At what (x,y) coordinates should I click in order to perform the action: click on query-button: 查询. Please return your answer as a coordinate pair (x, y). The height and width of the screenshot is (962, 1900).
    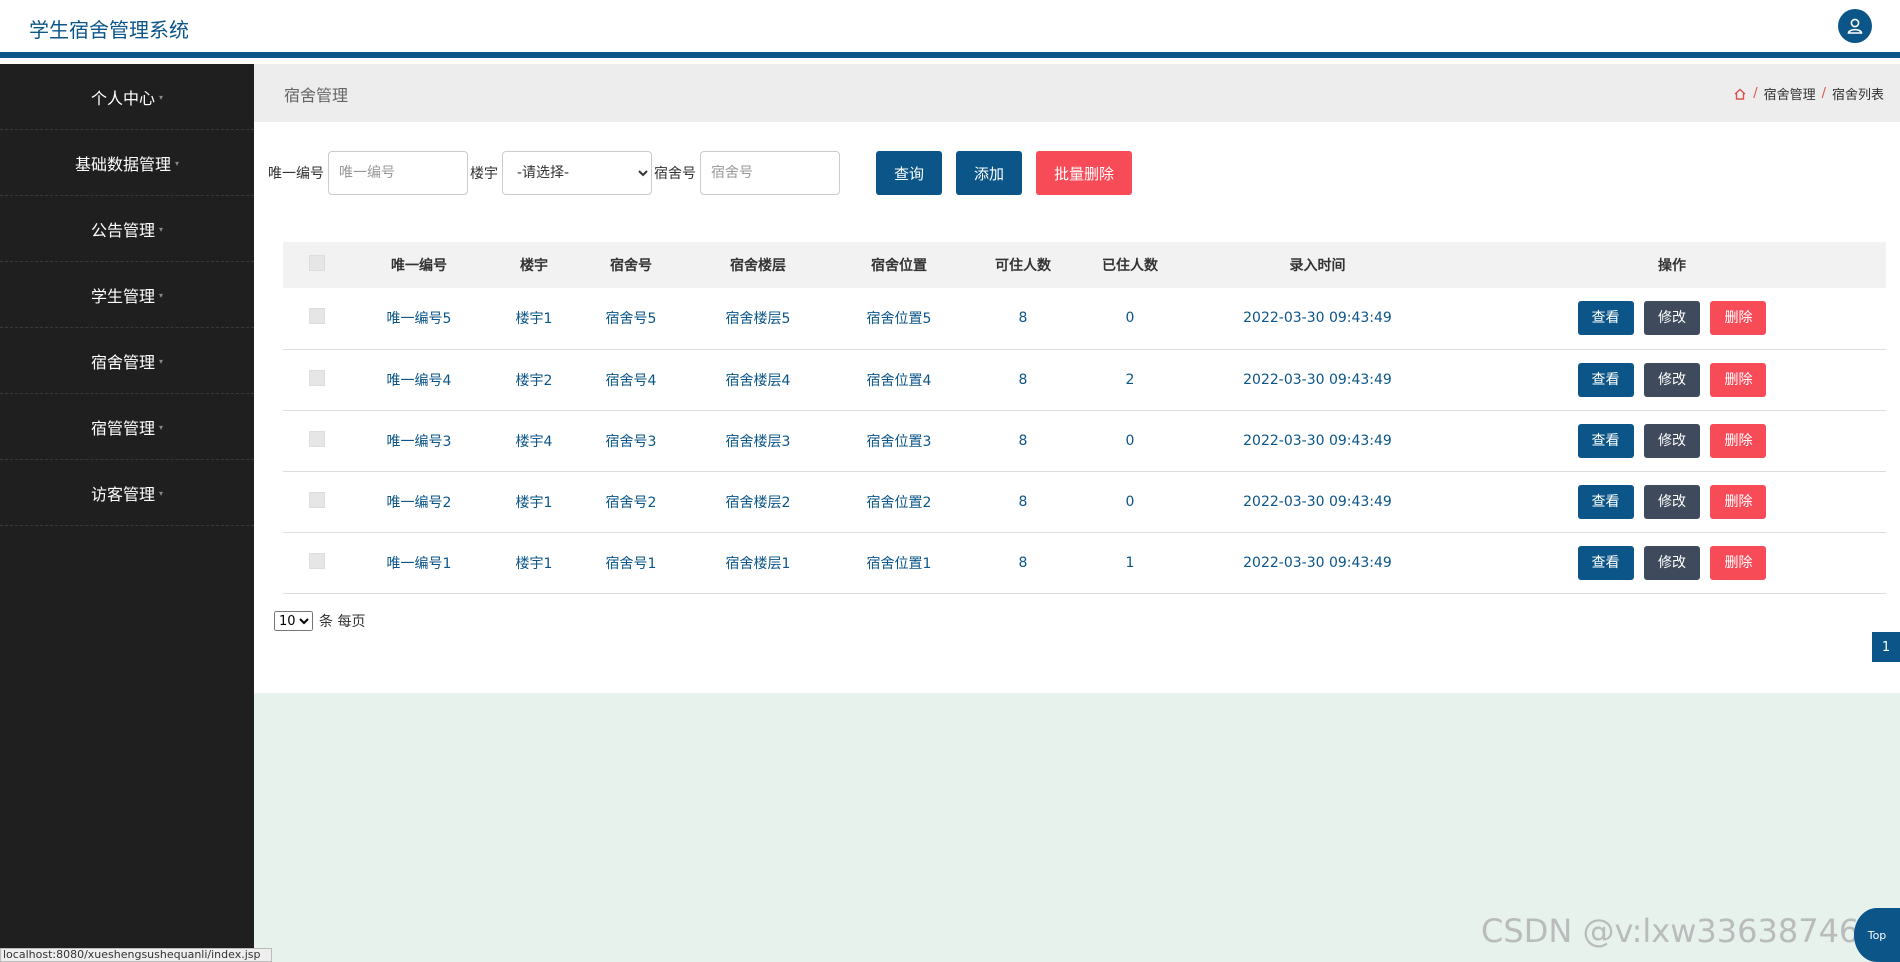
    Looking at the image, I should click on (909, 173).